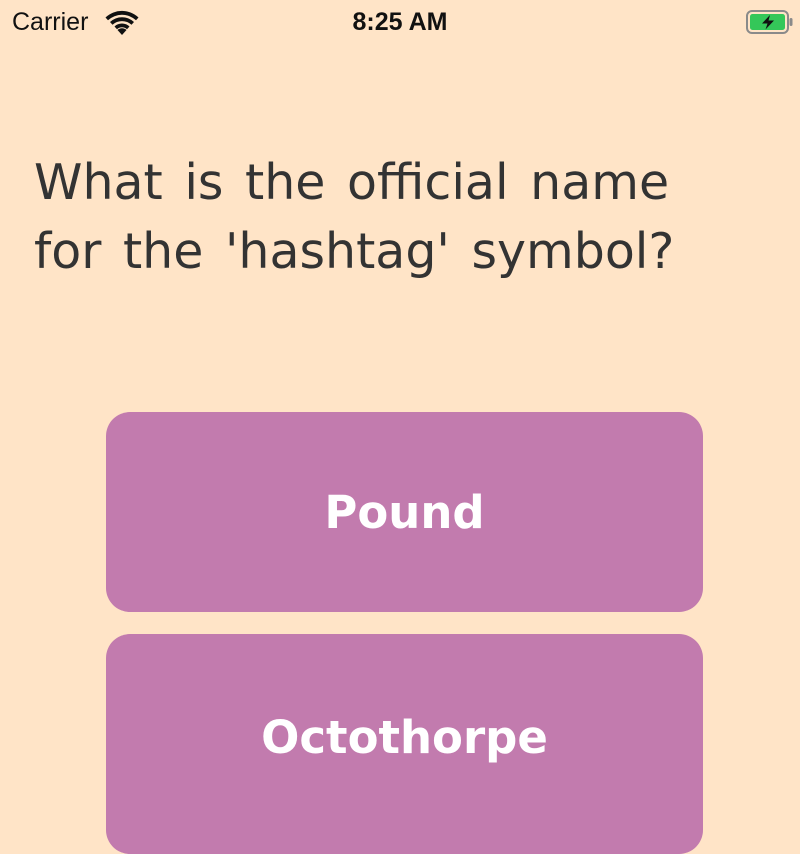  I want to click on answer-label: Octothorpe, so click(404, 737).